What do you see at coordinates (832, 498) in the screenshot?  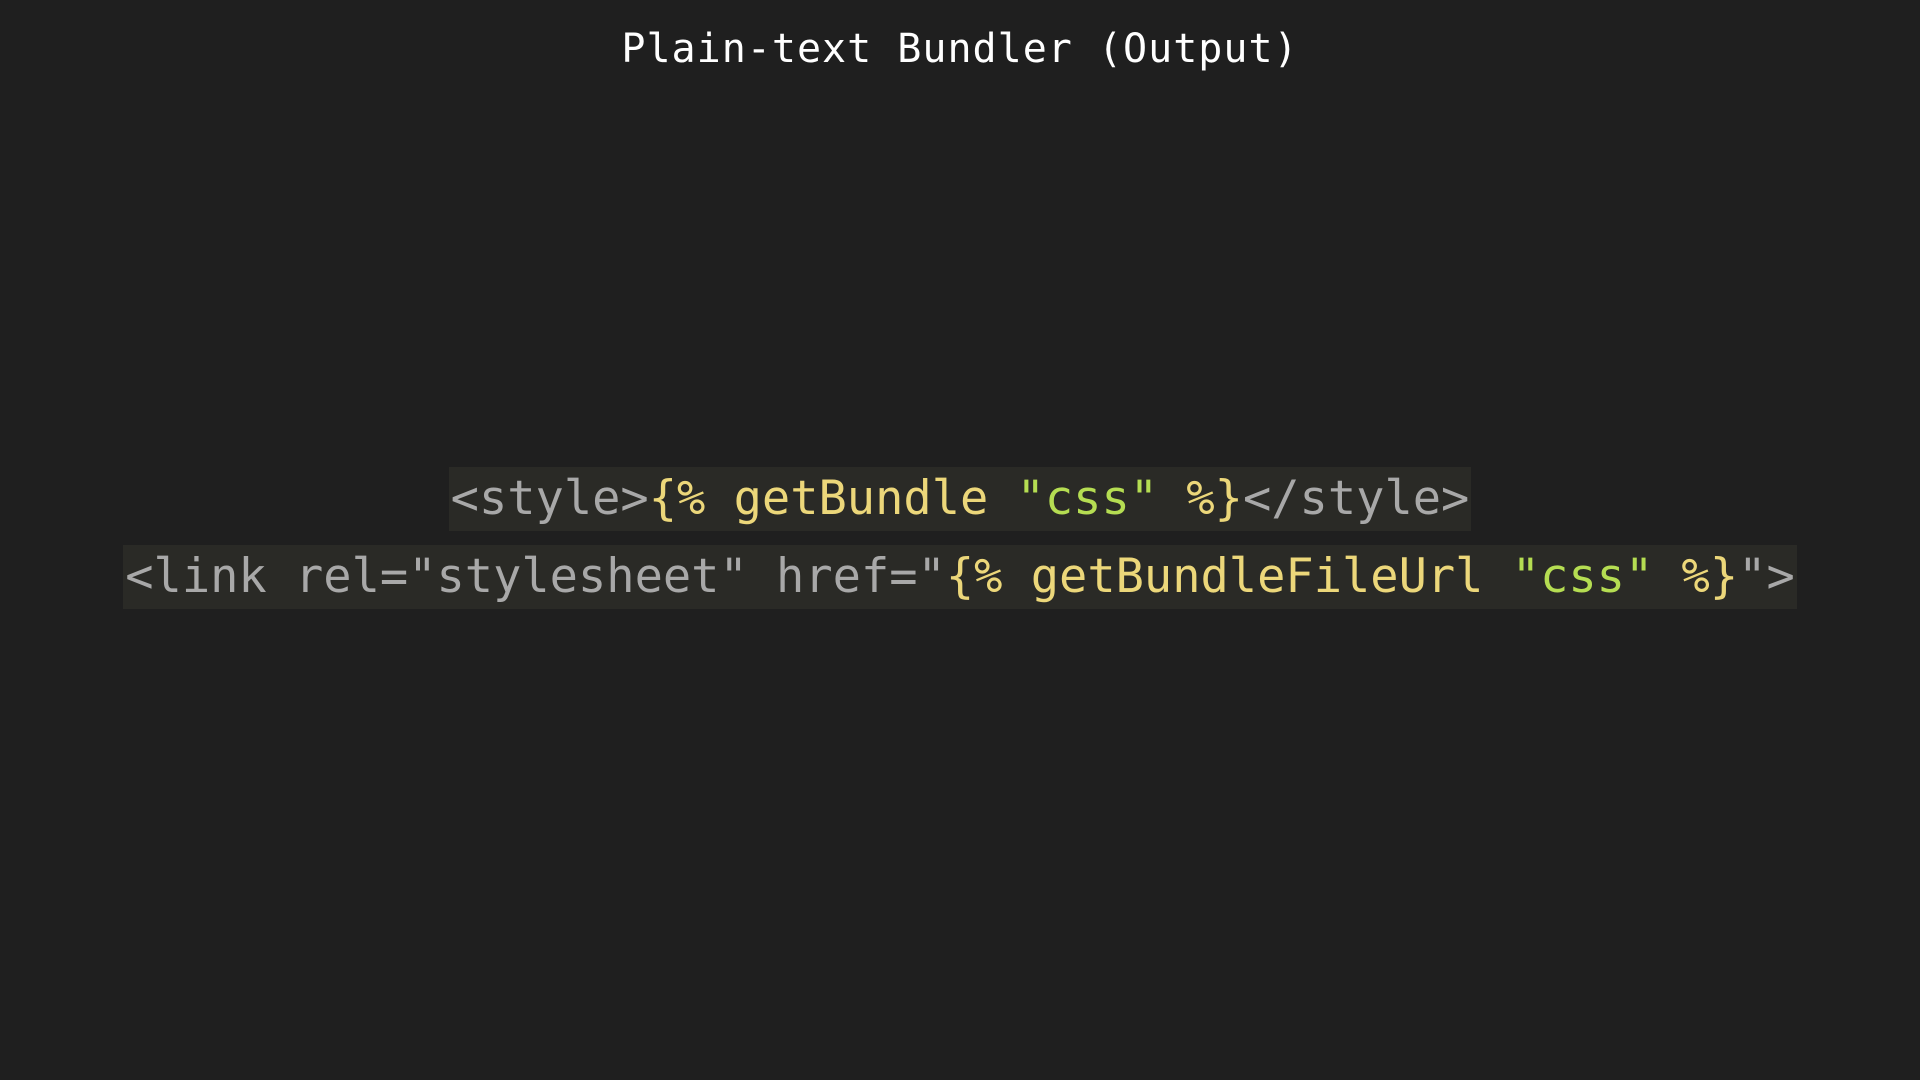 I see `code-token-template: {% getBundle` at bounding box center [832, 498].